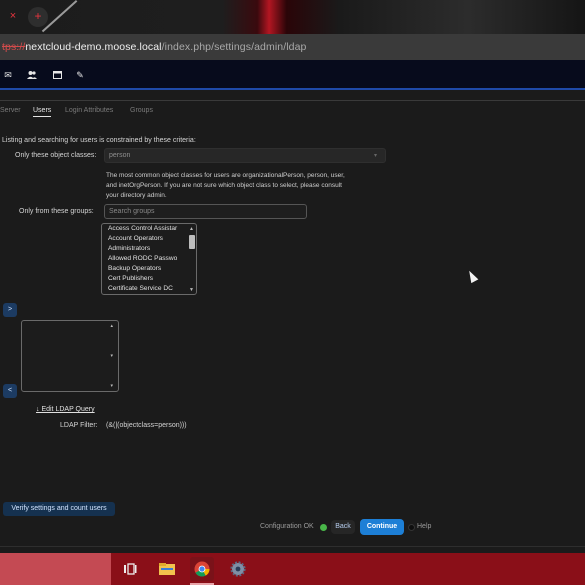 This screenshot has height=585, width=585. Describe the element at coordinates (93, 47) in the screenshot. I see `url-host: nextcloud-demo.moose.local` at that location.